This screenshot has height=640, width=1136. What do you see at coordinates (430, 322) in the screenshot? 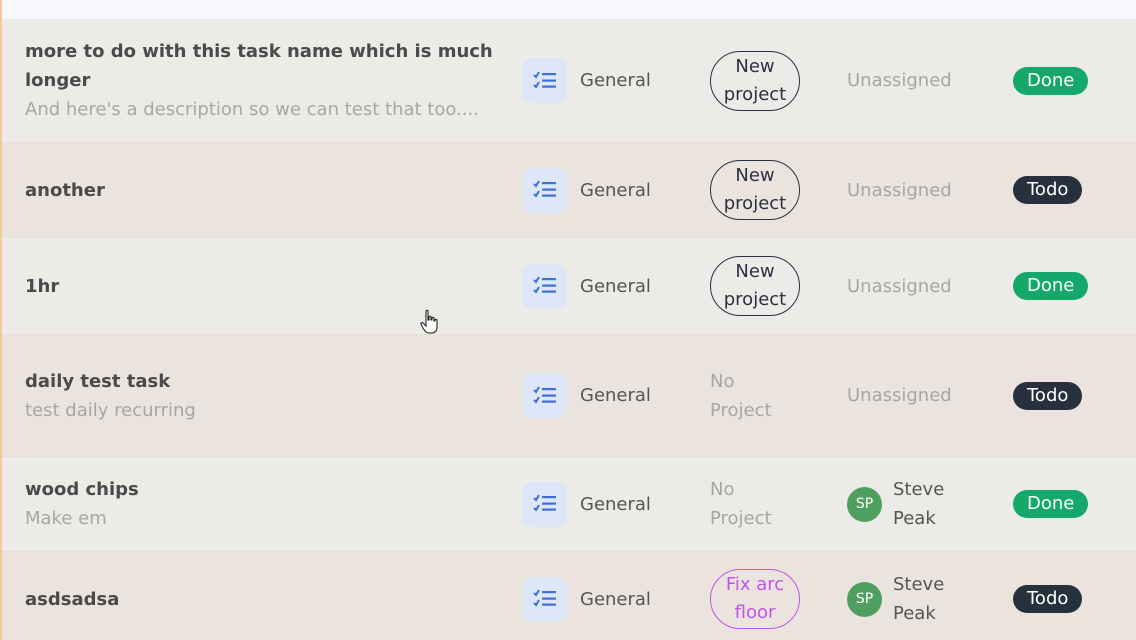
I see `hand-pointer-cursor-icon` at bounding box center [430, 322].